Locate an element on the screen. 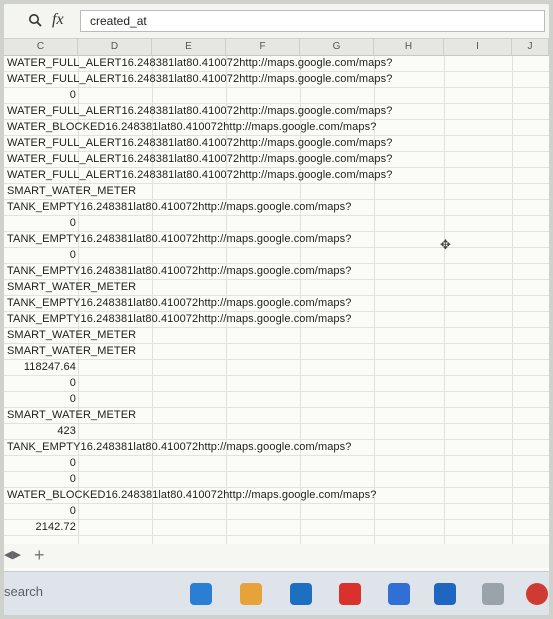  taskbar: search is located at coordinates (276, 593).